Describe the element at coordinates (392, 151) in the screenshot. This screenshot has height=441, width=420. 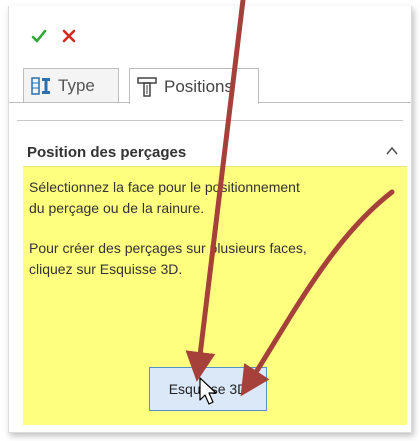
I see `chevron-up-icon` at that location.